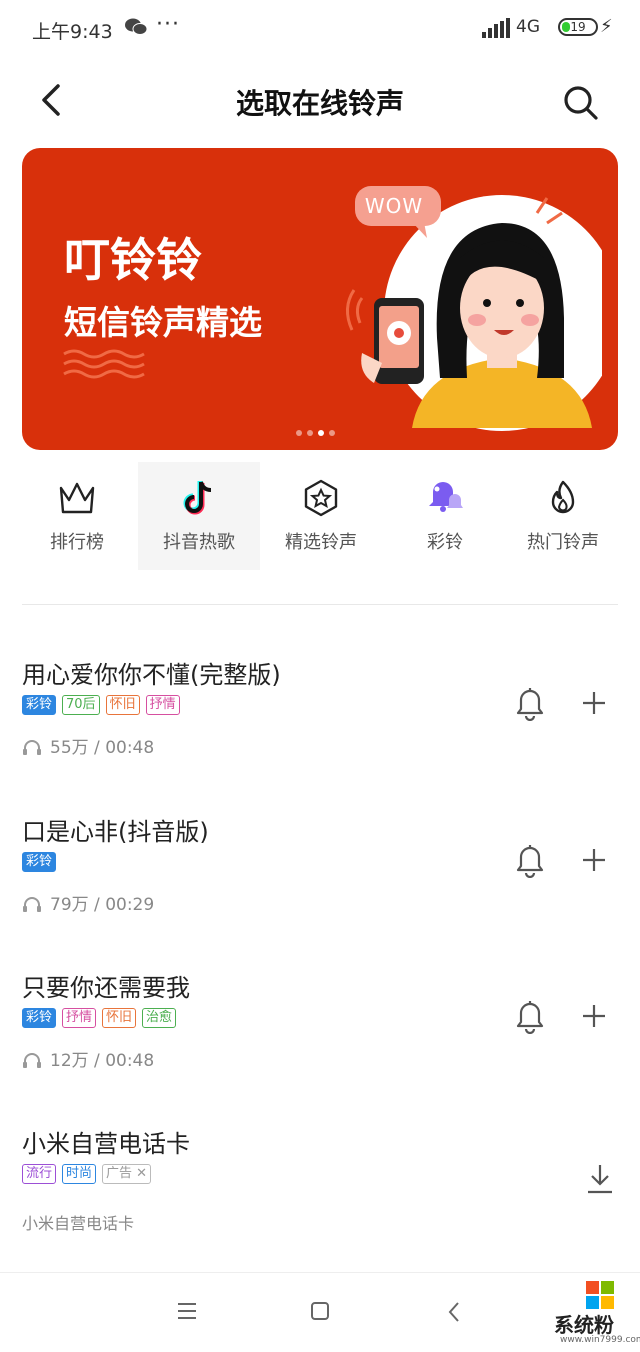 The image size is (640, 1352). Describe the element at coordinates (320, 1043) in the screenshot. I see `list-item: 只要你还需要我 彩铃 抒情 怀旧 治愈 12万 / 00:48` at that location.